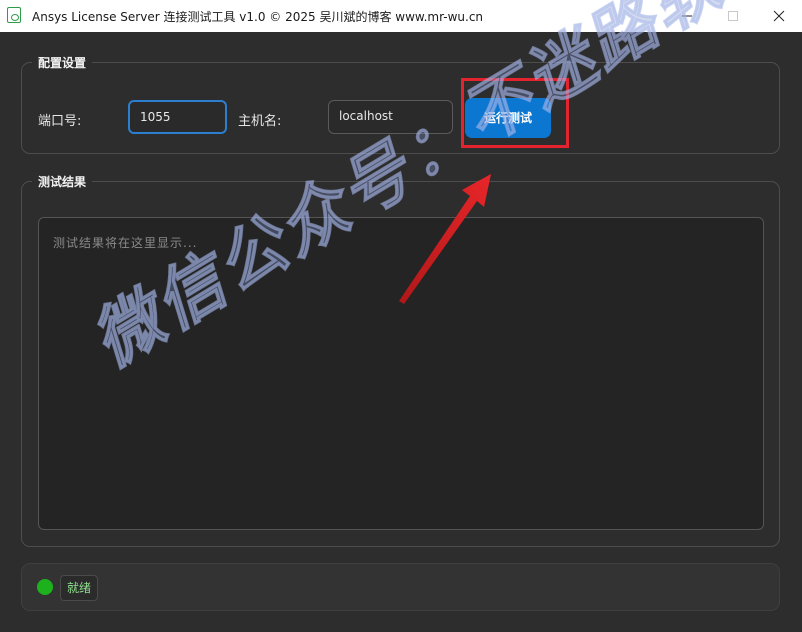 This screenshot has height=632, width=802. I want to click on port-input: 1055, so click(177, 117).